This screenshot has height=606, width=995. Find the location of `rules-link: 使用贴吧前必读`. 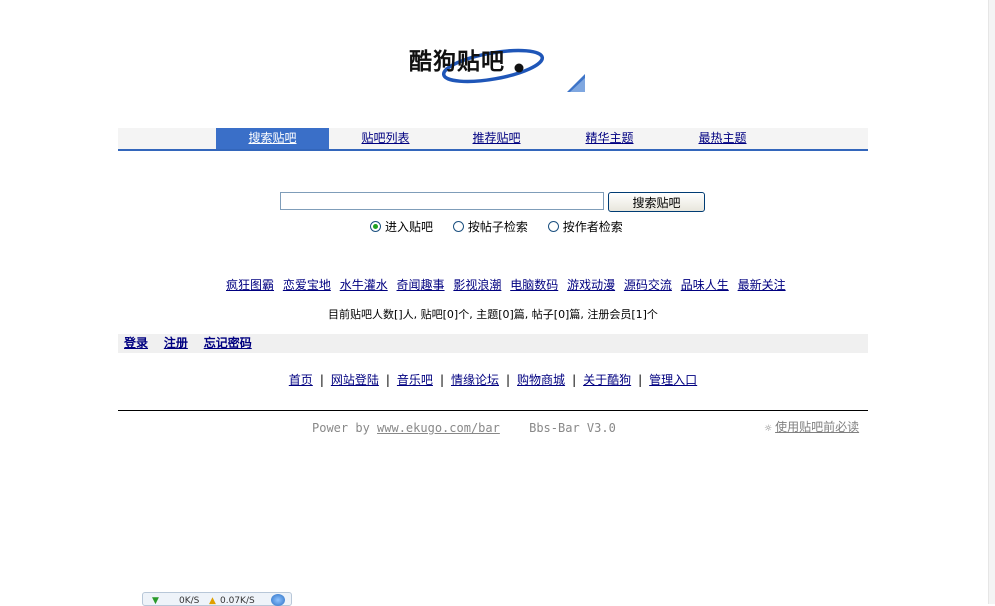

rules-link: 使用贴吧前必读 is located at coordinates (817, 427).